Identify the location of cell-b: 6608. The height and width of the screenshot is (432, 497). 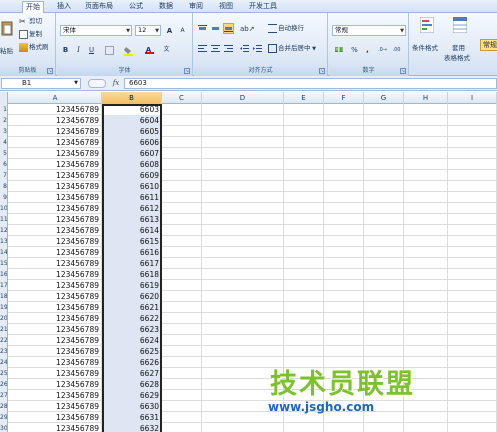
(132, 164).